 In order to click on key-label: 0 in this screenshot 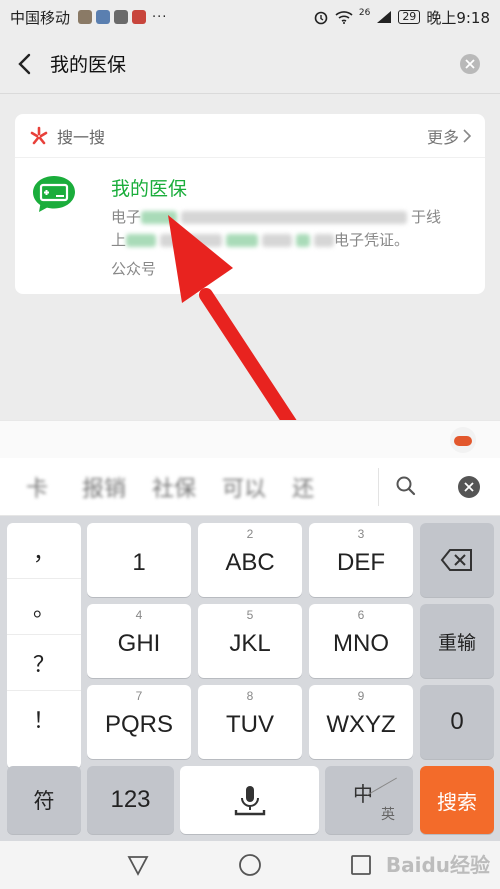, I will do `click(457, 721)`.